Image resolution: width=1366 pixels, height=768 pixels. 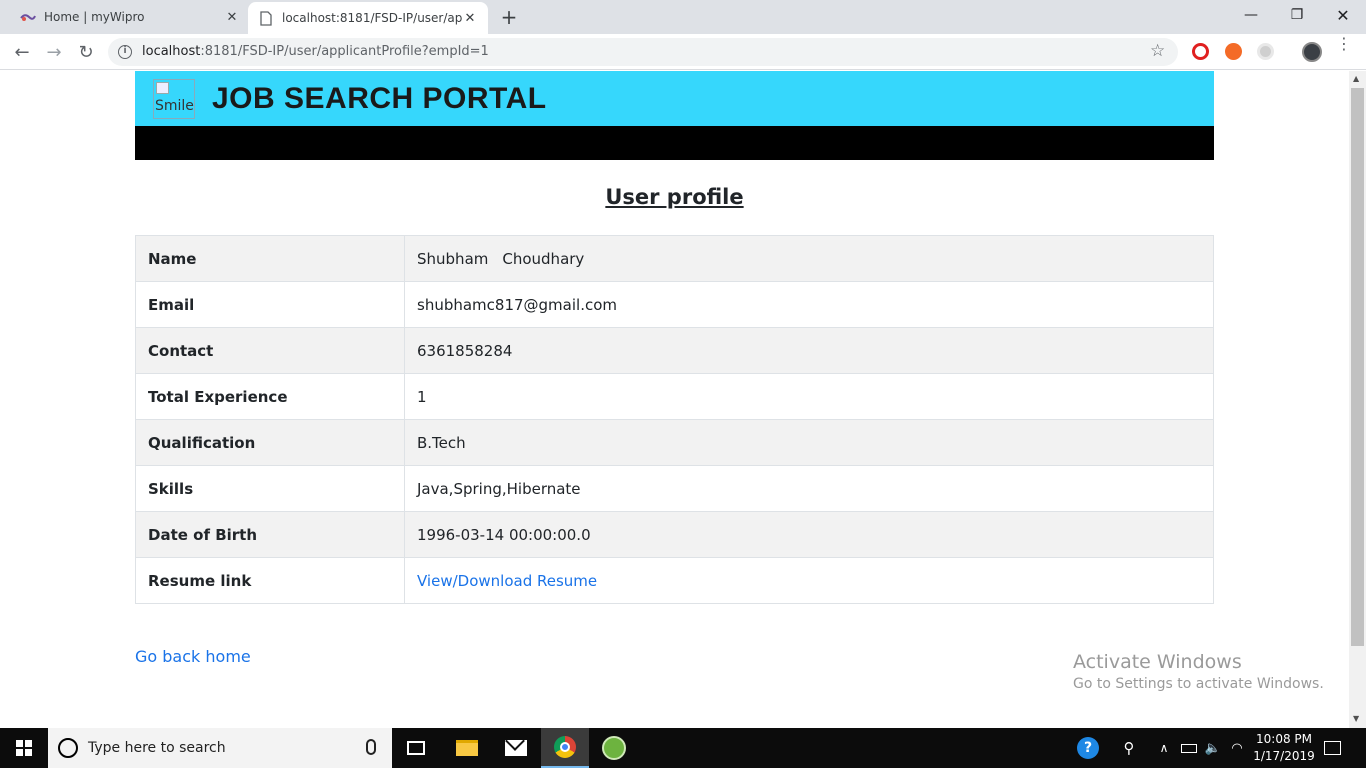 I want to click on spring-tool-suite-button, so click(x=614, y=748).